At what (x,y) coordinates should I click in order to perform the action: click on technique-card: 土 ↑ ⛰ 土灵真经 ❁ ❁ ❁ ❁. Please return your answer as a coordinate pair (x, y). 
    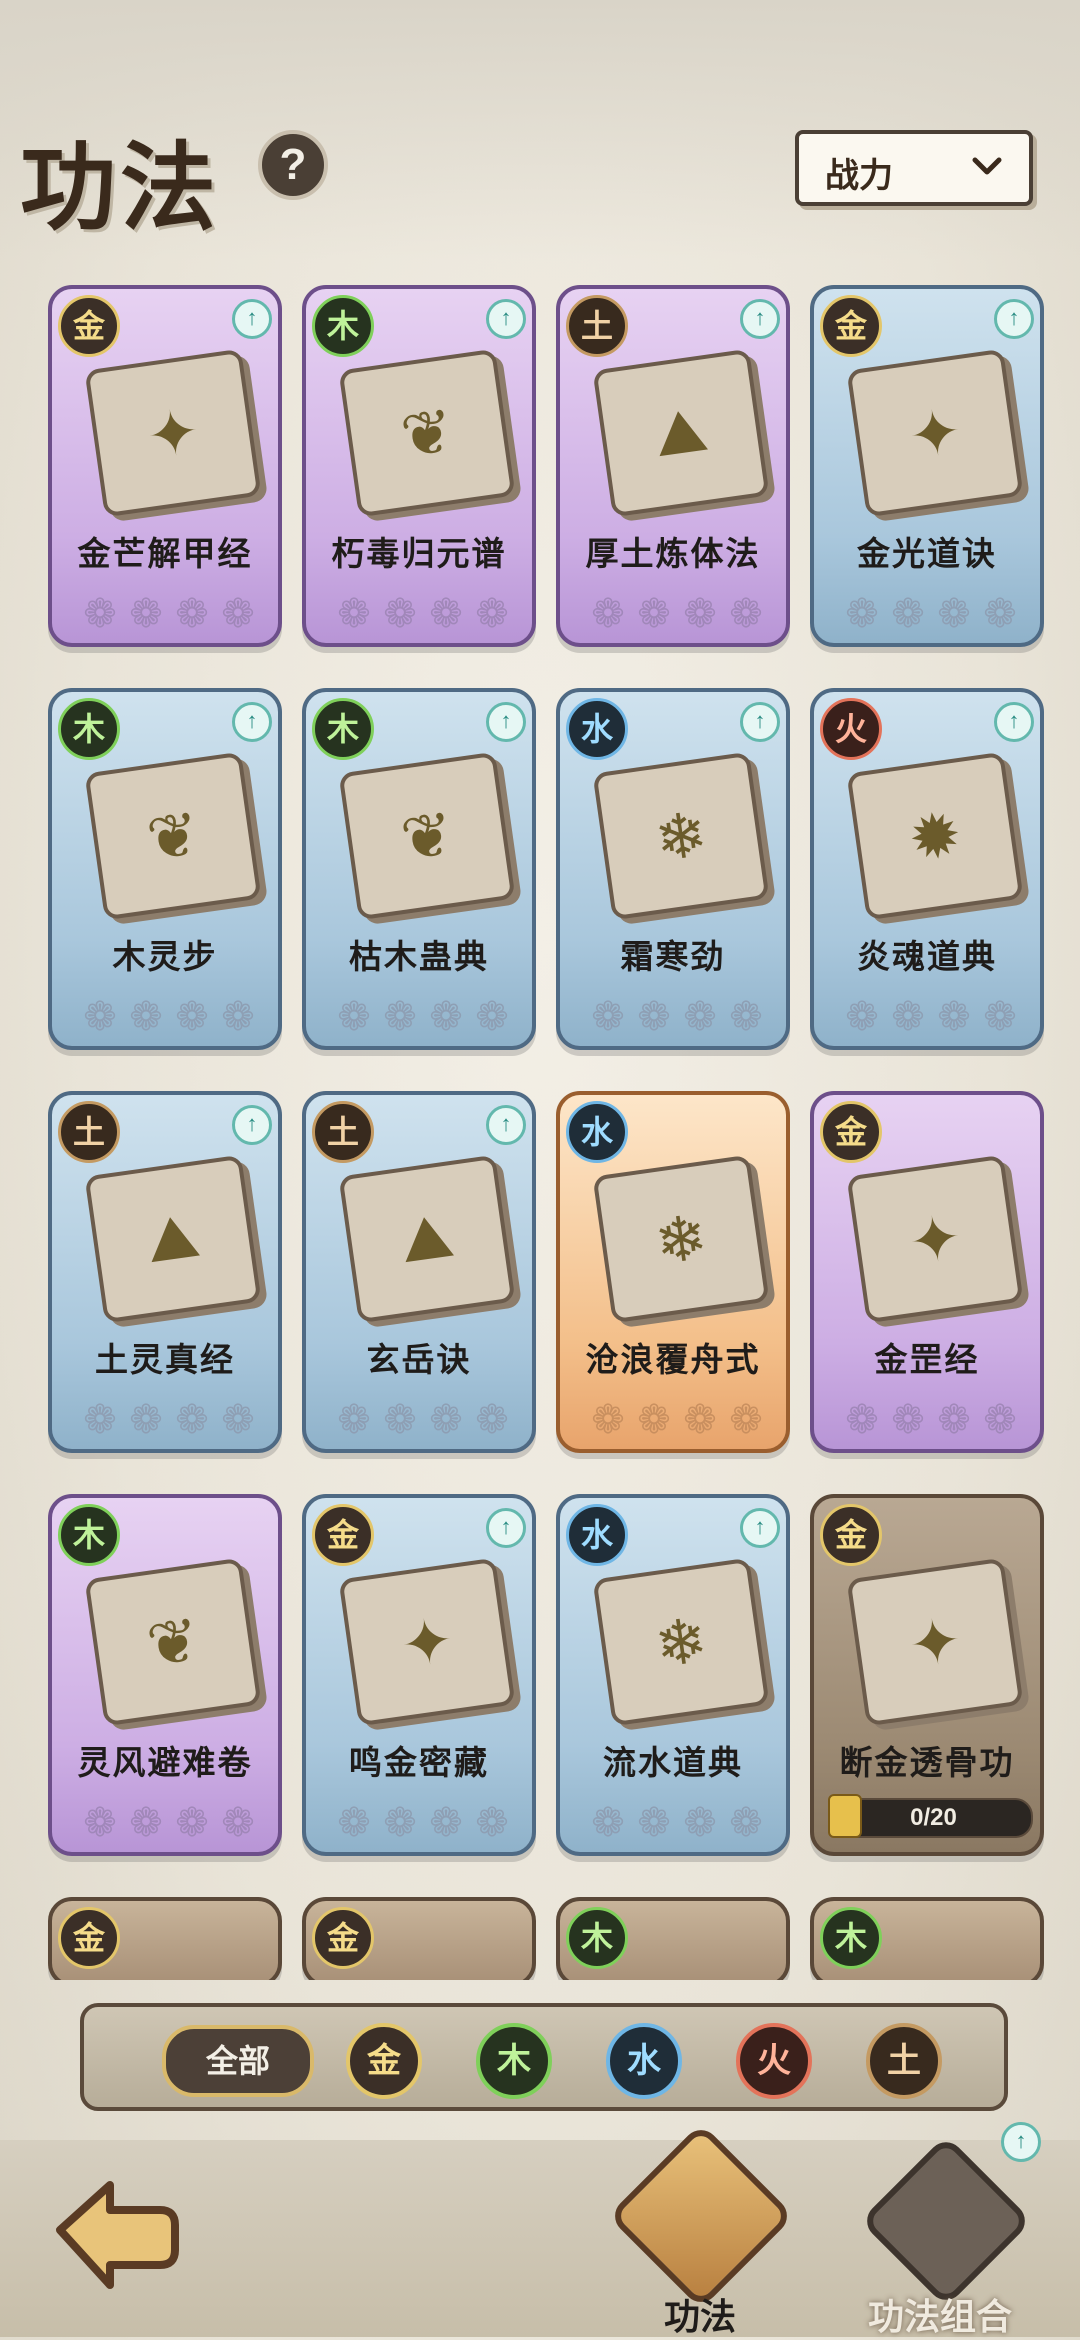
    Looking at the image, I should click on (165, 1272).